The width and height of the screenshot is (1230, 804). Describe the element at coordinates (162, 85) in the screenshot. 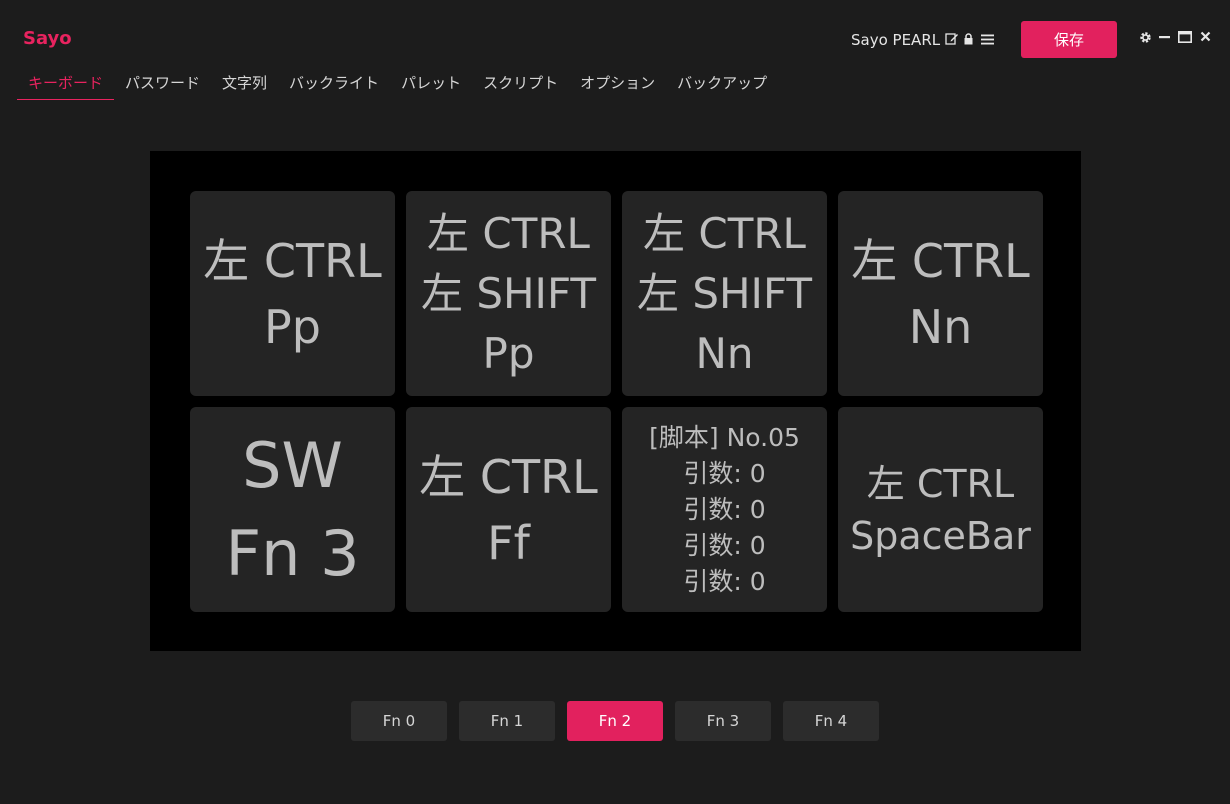

I see `tab-password: パスワード` at that location.